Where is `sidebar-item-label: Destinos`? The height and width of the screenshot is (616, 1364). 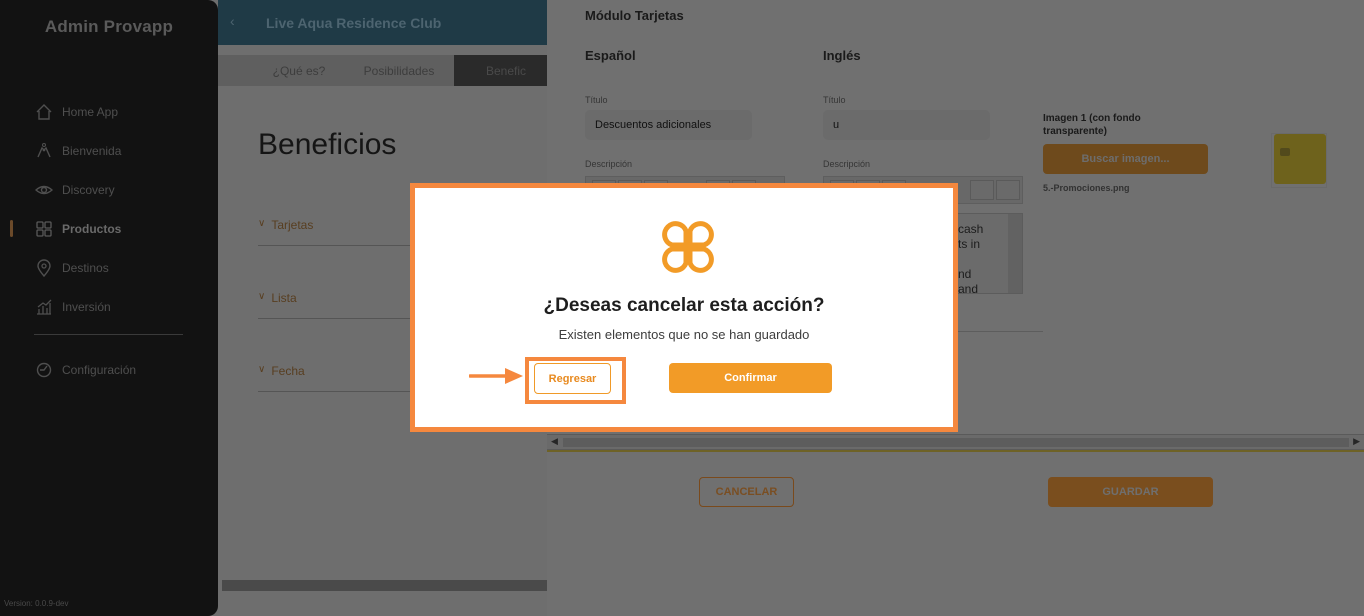 sidebar-item-label: Destinos is located at coordinates (85, 267).